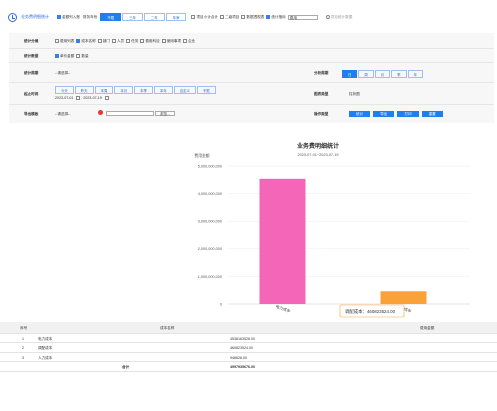 The height and width of the screenshot is (411, 497). I want to click on year-chip: 三年, so click(132, 17).